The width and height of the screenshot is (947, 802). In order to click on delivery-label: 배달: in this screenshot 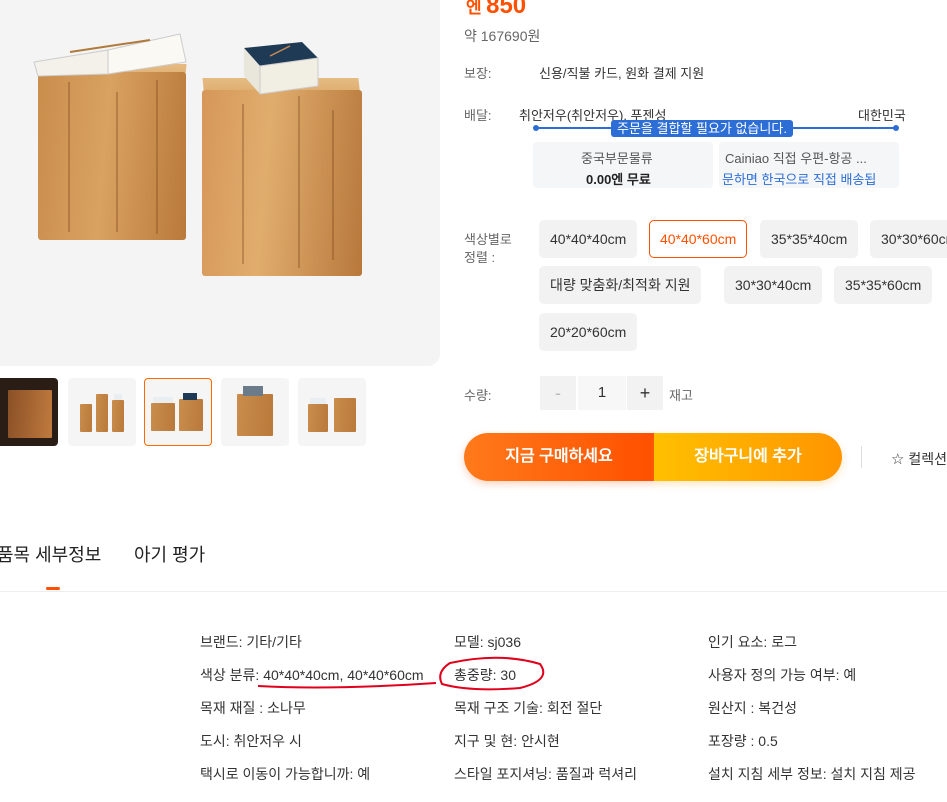, I will do `click(478, 115)`.